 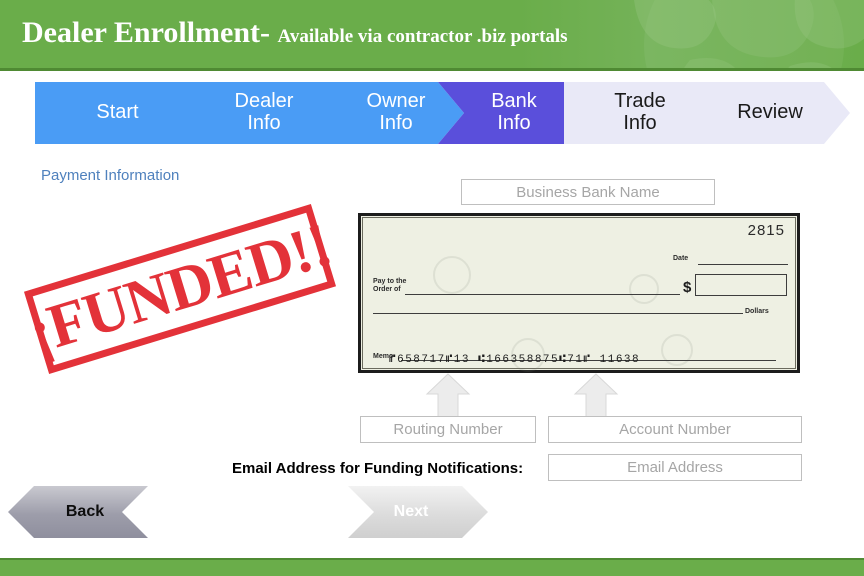 What do you see at coordinates (766, 230) in the screenshot?
I see `check-number: 2815` at bounding box center [766, 230].